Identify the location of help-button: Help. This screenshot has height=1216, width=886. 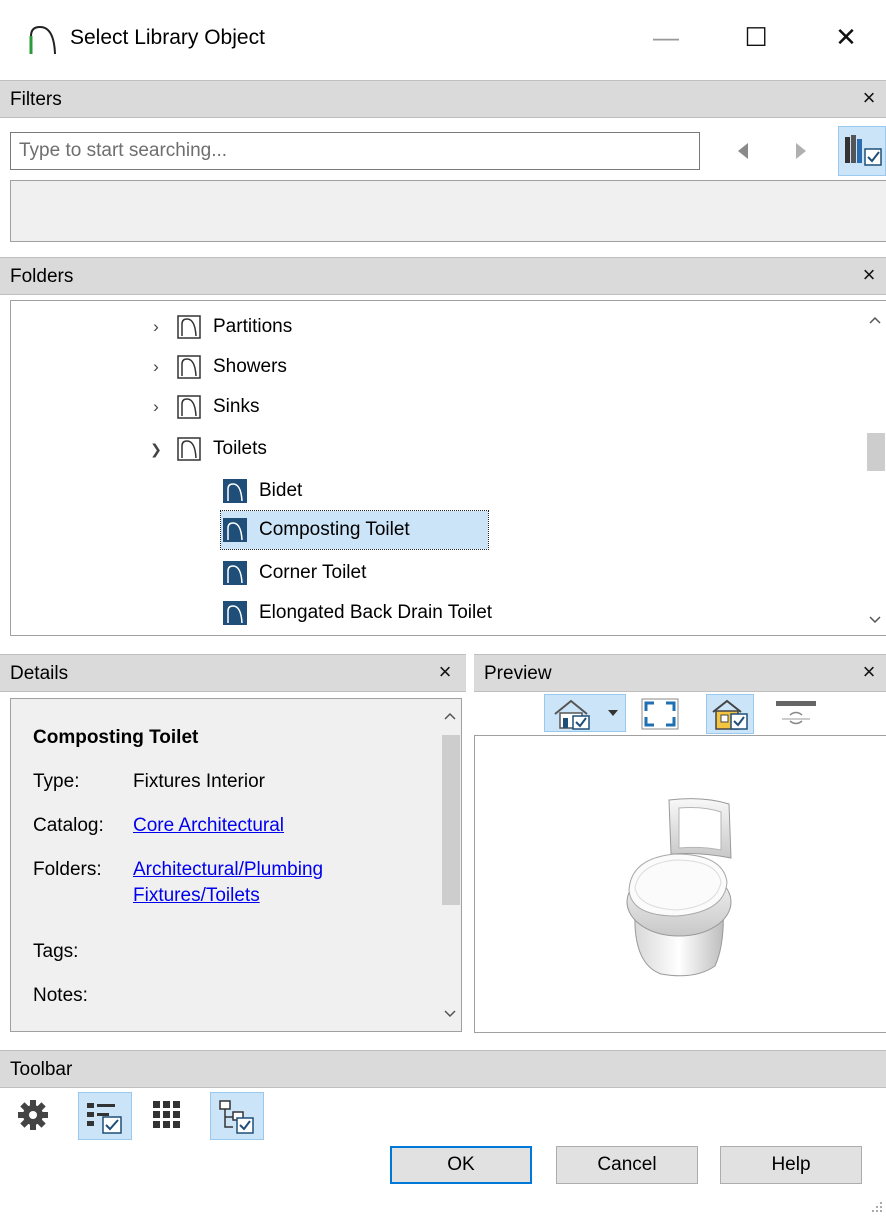
(791, 1165).